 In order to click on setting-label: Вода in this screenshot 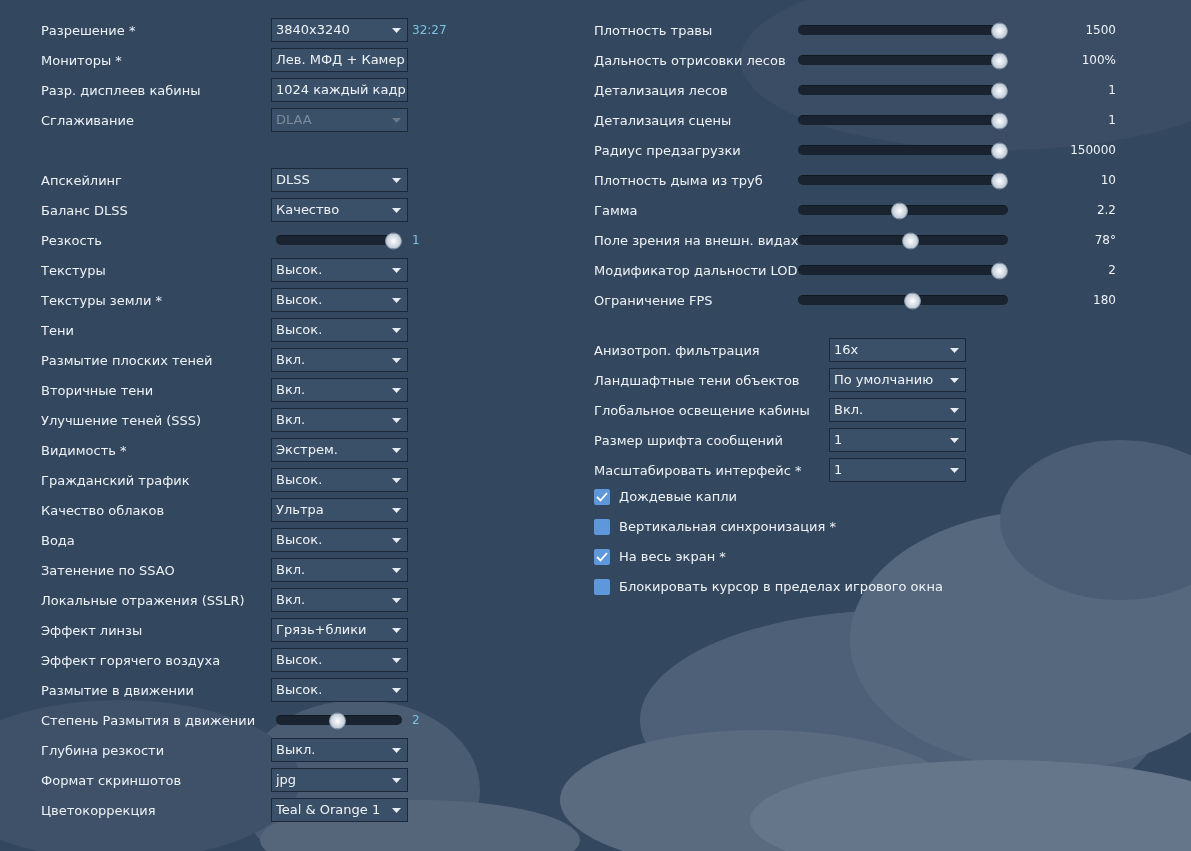, I will do `click(58, 540)`.